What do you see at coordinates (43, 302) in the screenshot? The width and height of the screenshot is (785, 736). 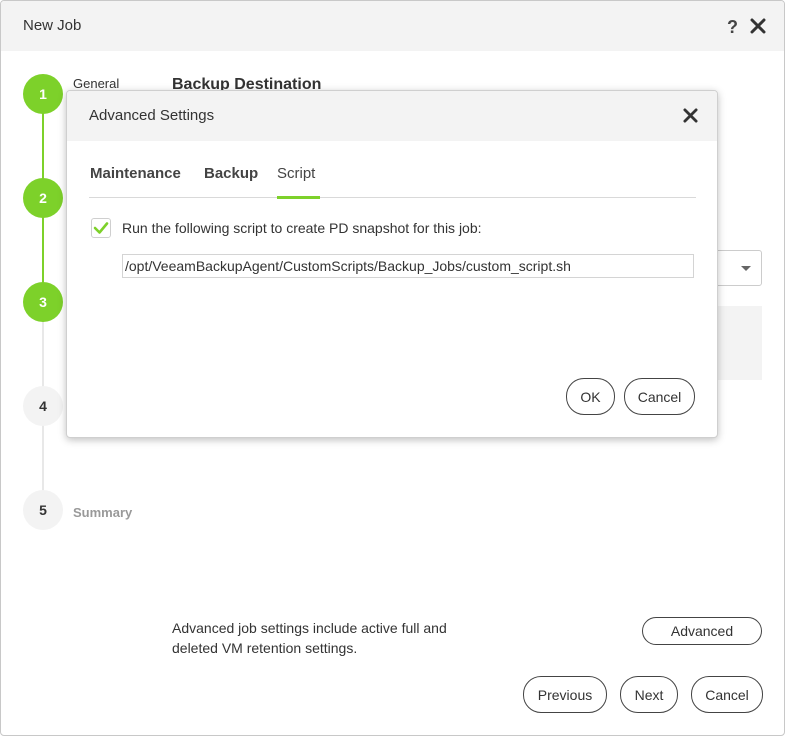 I see `step-3-circle: 3` at bounding box center [43, 302].